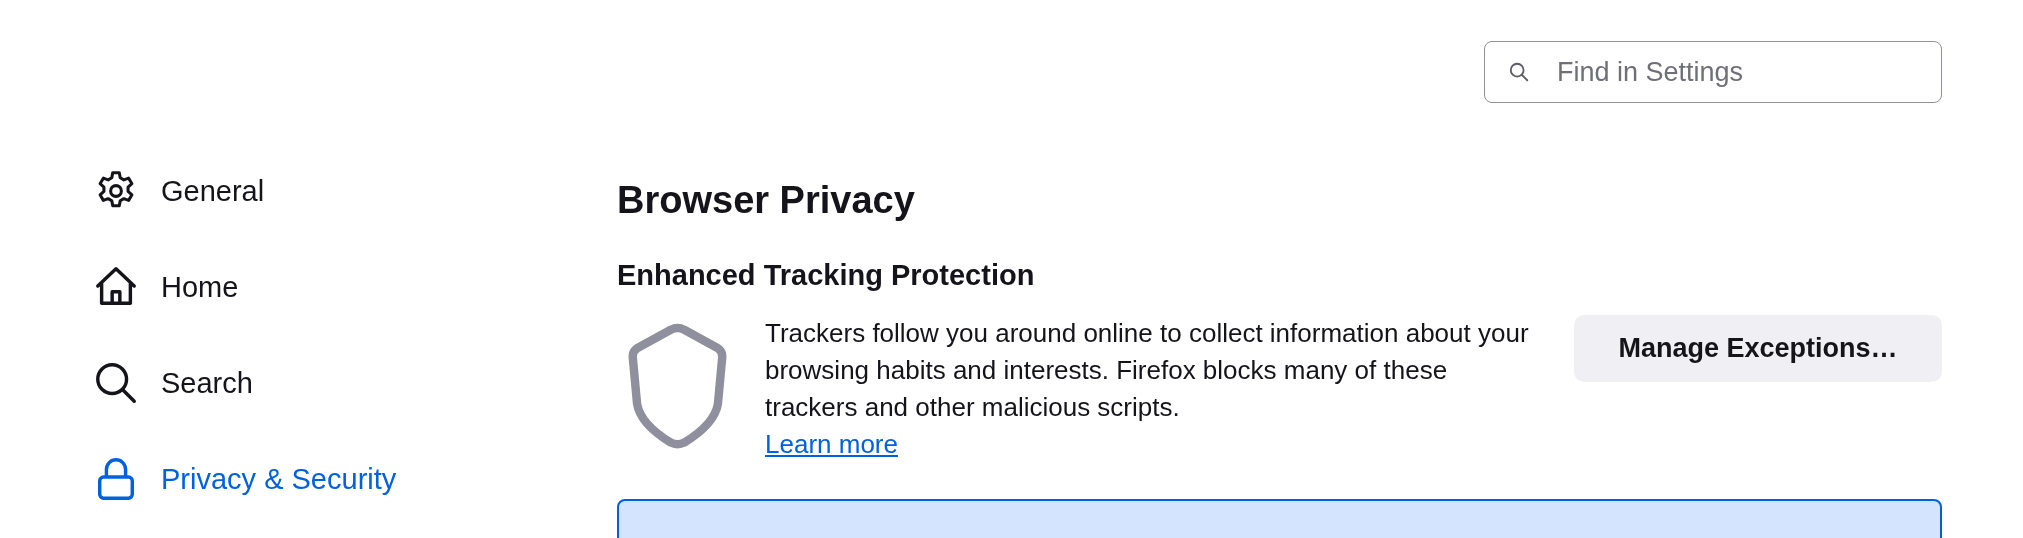 The image size is (2023, 538). Describe the element at coordinates (116, 383) in the screenshot. I see `search-icon` at that location.